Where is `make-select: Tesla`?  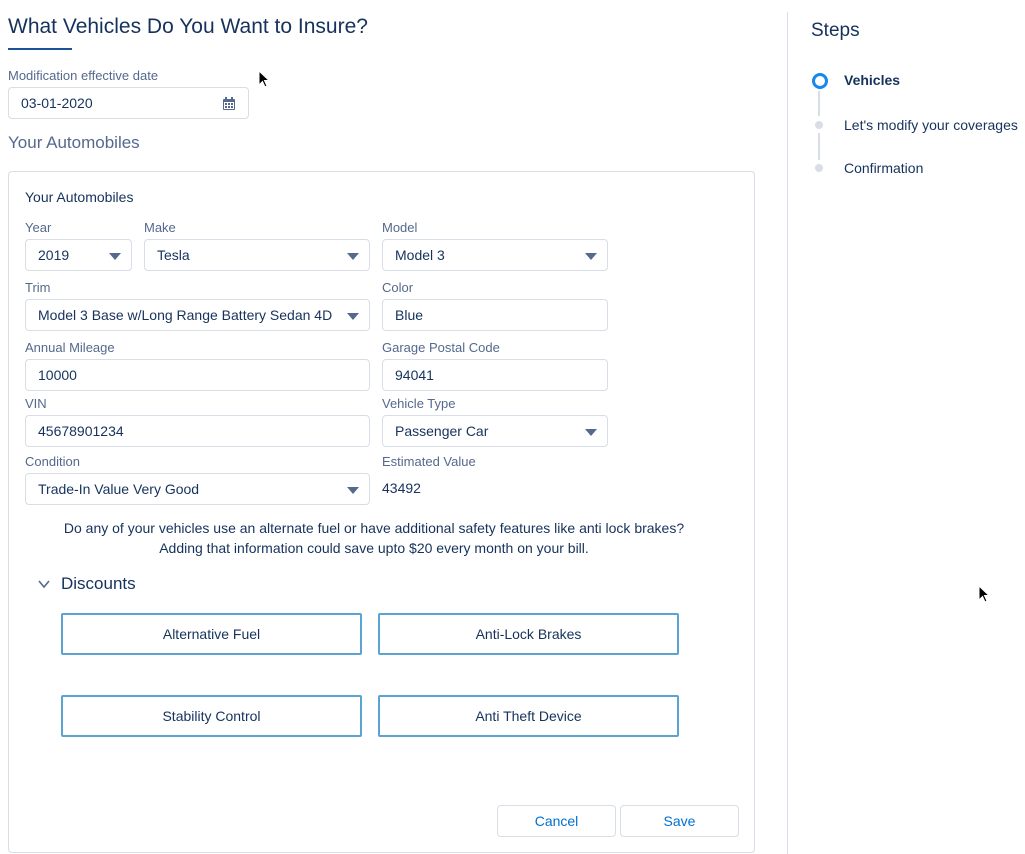 make-select: Tesla is located at coordinates (257, 255).